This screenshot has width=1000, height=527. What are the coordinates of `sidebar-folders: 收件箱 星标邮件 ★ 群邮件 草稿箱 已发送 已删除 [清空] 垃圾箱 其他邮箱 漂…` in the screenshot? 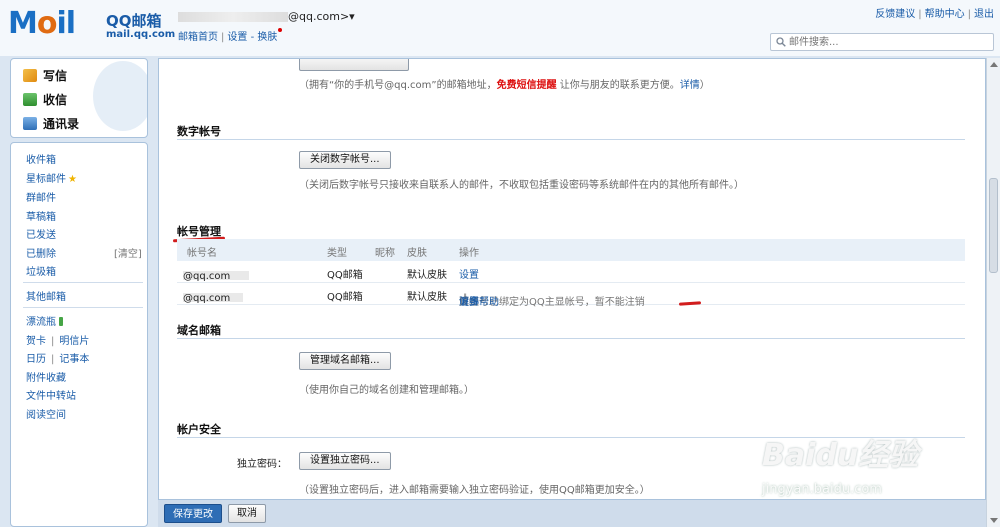 It's located at (79, 334).